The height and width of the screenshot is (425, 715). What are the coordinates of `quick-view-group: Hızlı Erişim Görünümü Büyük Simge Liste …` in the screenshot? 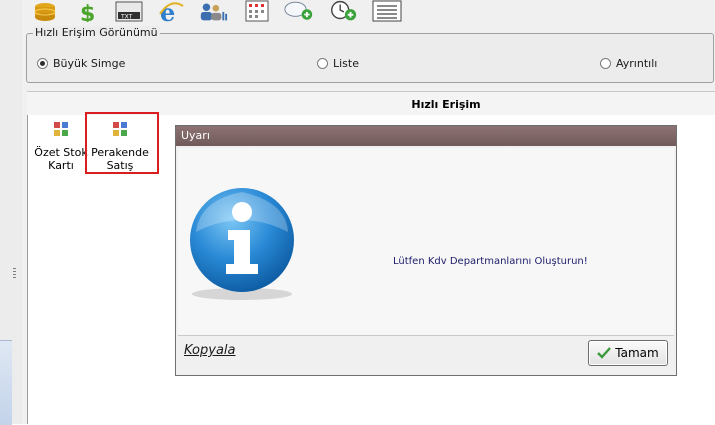 It's located at (370, 54).